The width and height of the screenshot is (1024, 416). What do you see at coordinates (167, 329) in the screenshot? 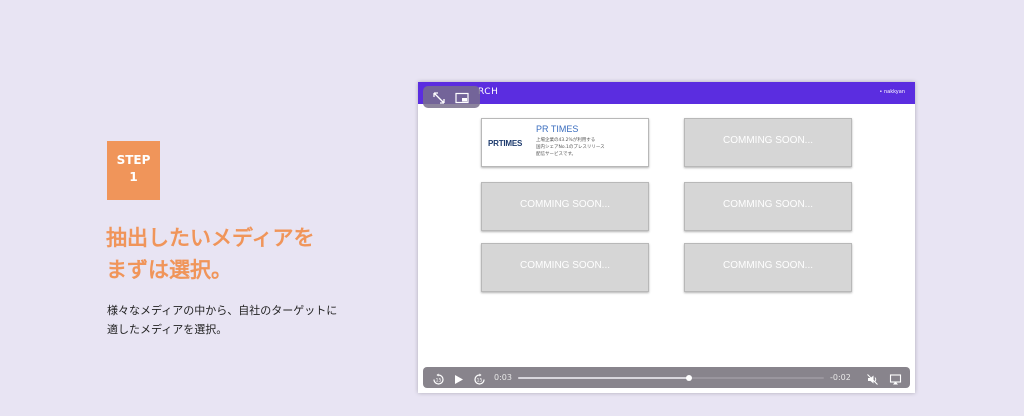
I see `description-line-2: 適したメディアを選択。` at bounding box center [167, 329].